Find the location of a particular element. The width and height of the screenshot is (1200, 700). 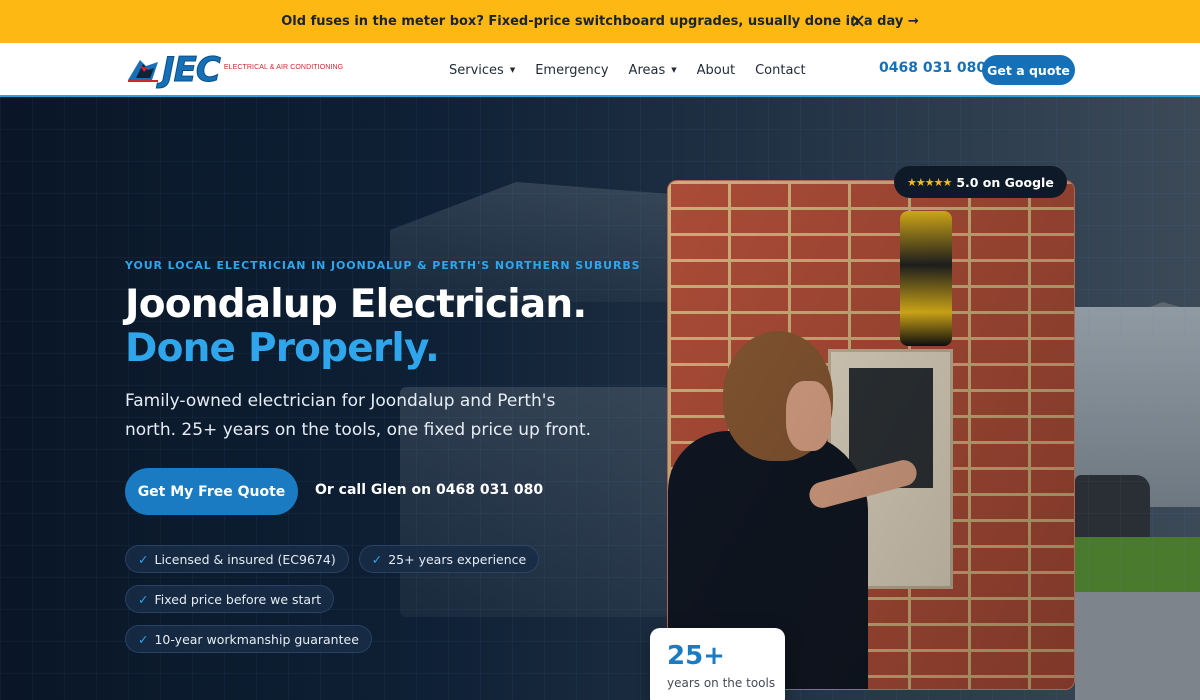

get-quote-button: Get a quote is located at coordinates (1028, 70).